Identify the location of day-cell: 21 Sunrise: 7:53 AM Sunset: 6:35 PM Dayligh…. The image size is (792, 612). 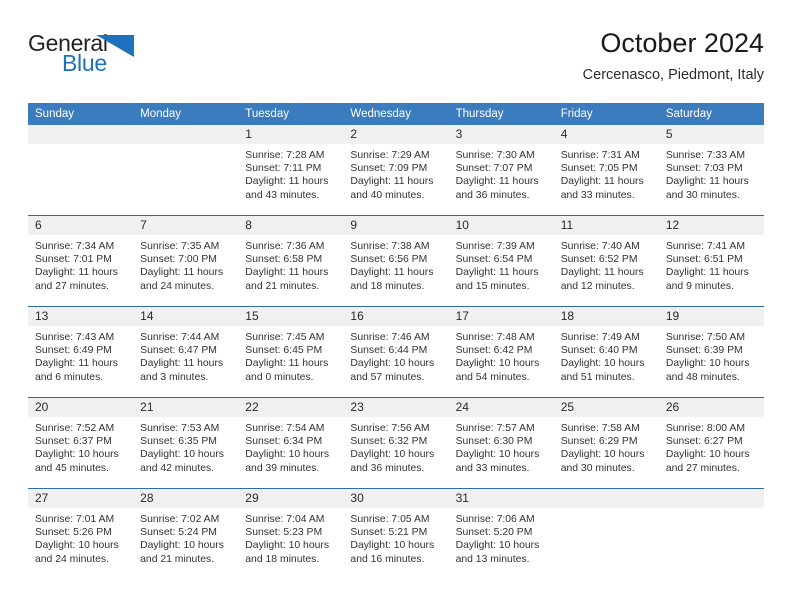
(186, 443).